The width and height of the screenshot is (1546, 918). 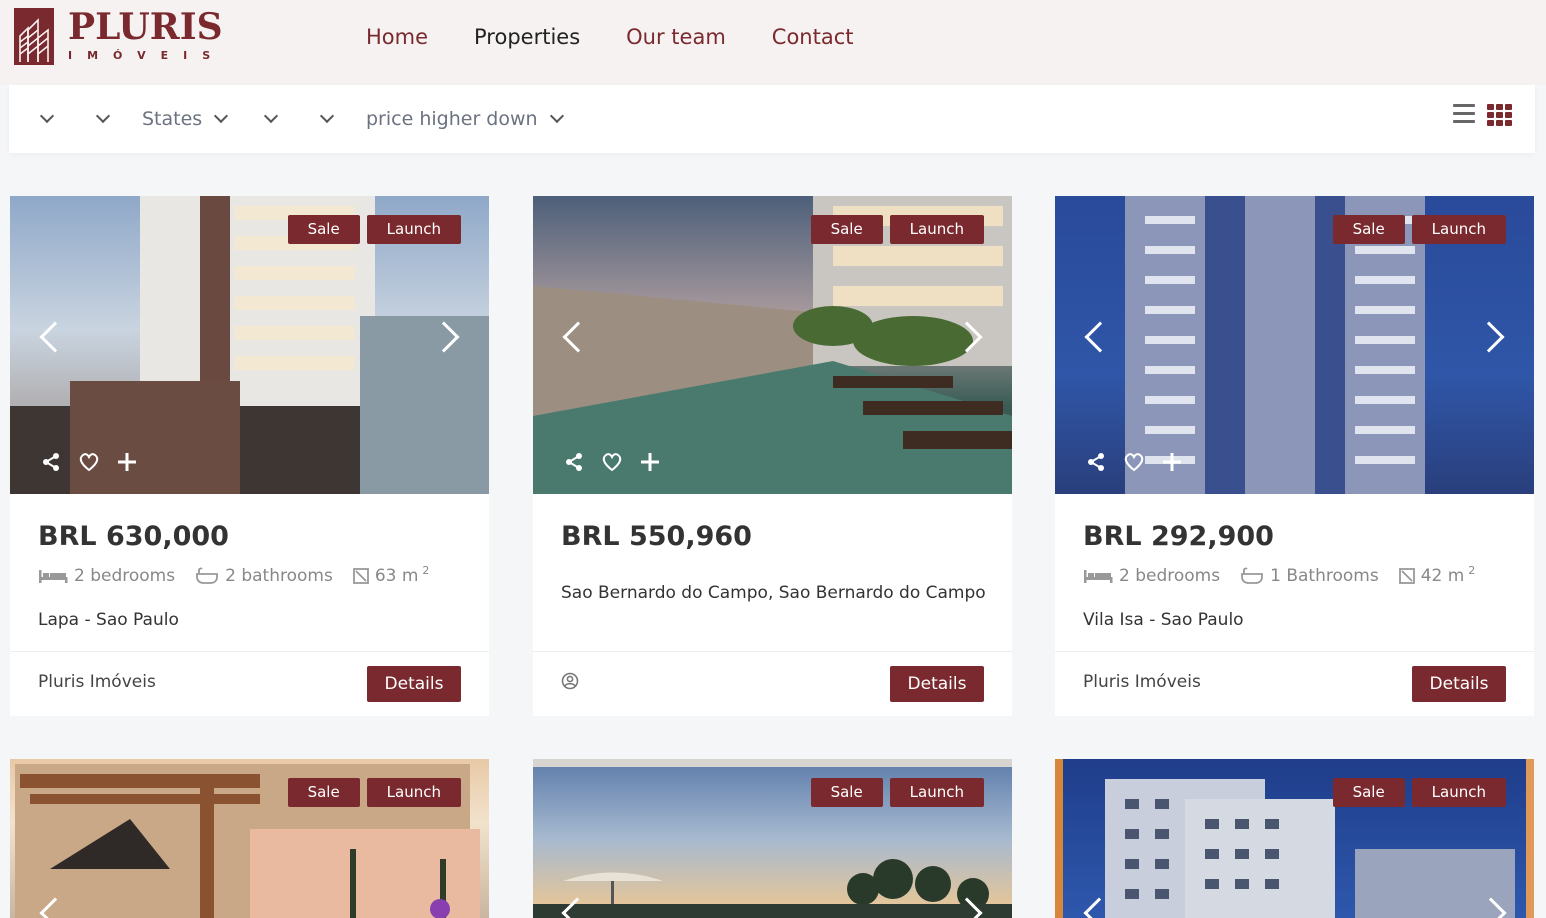 I want to click on list-view-icon, so click(x=1464, y=115).